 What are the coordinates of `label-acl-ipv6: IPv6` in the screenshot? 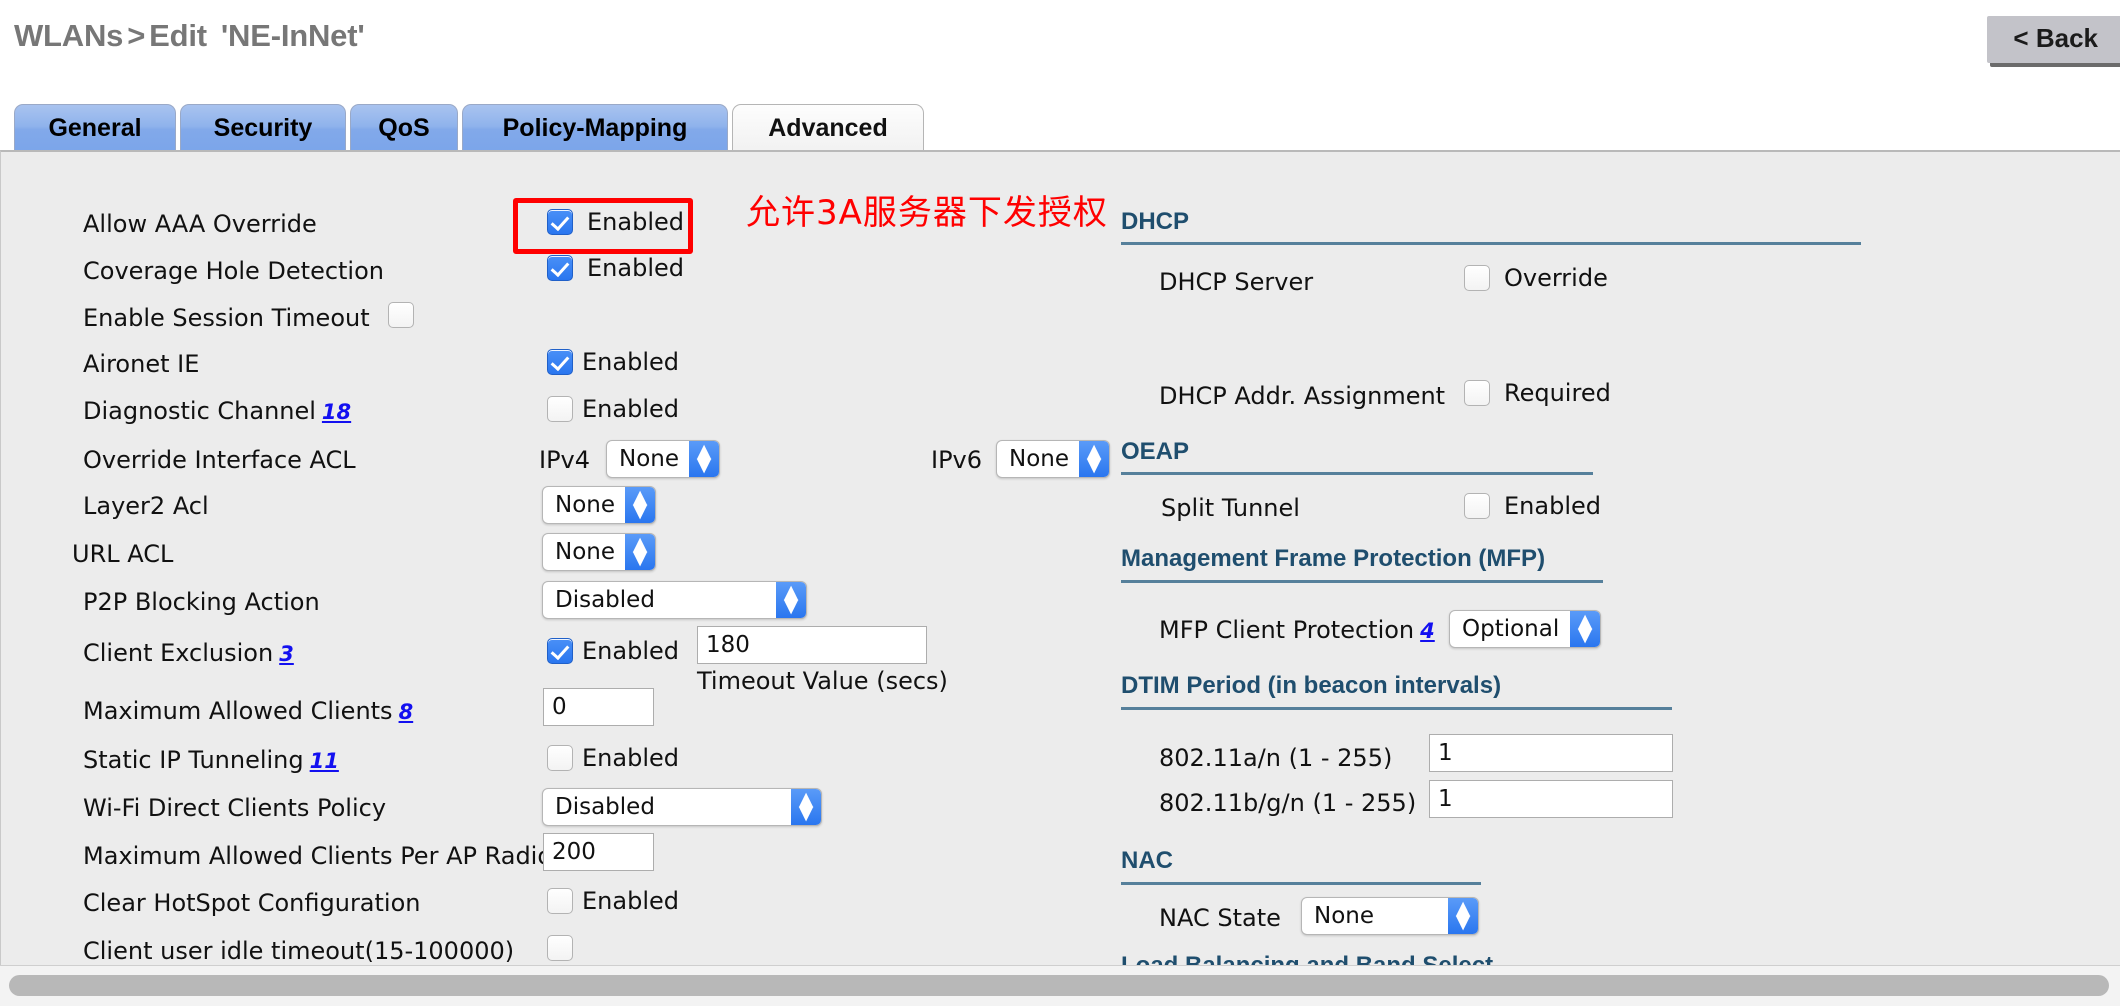 It's located at (957, 460).